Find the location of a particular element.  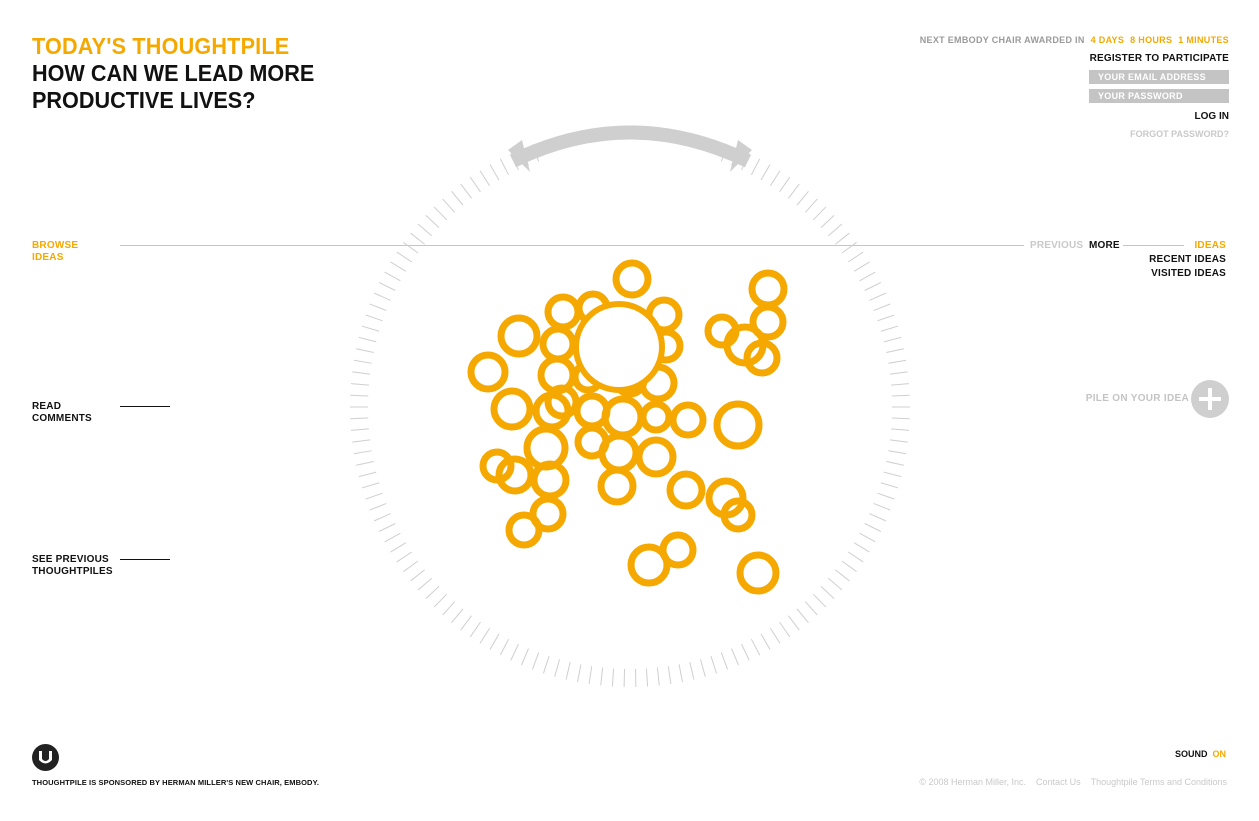

browse-label-1: BROWSE is located at coordinates (55, 245).